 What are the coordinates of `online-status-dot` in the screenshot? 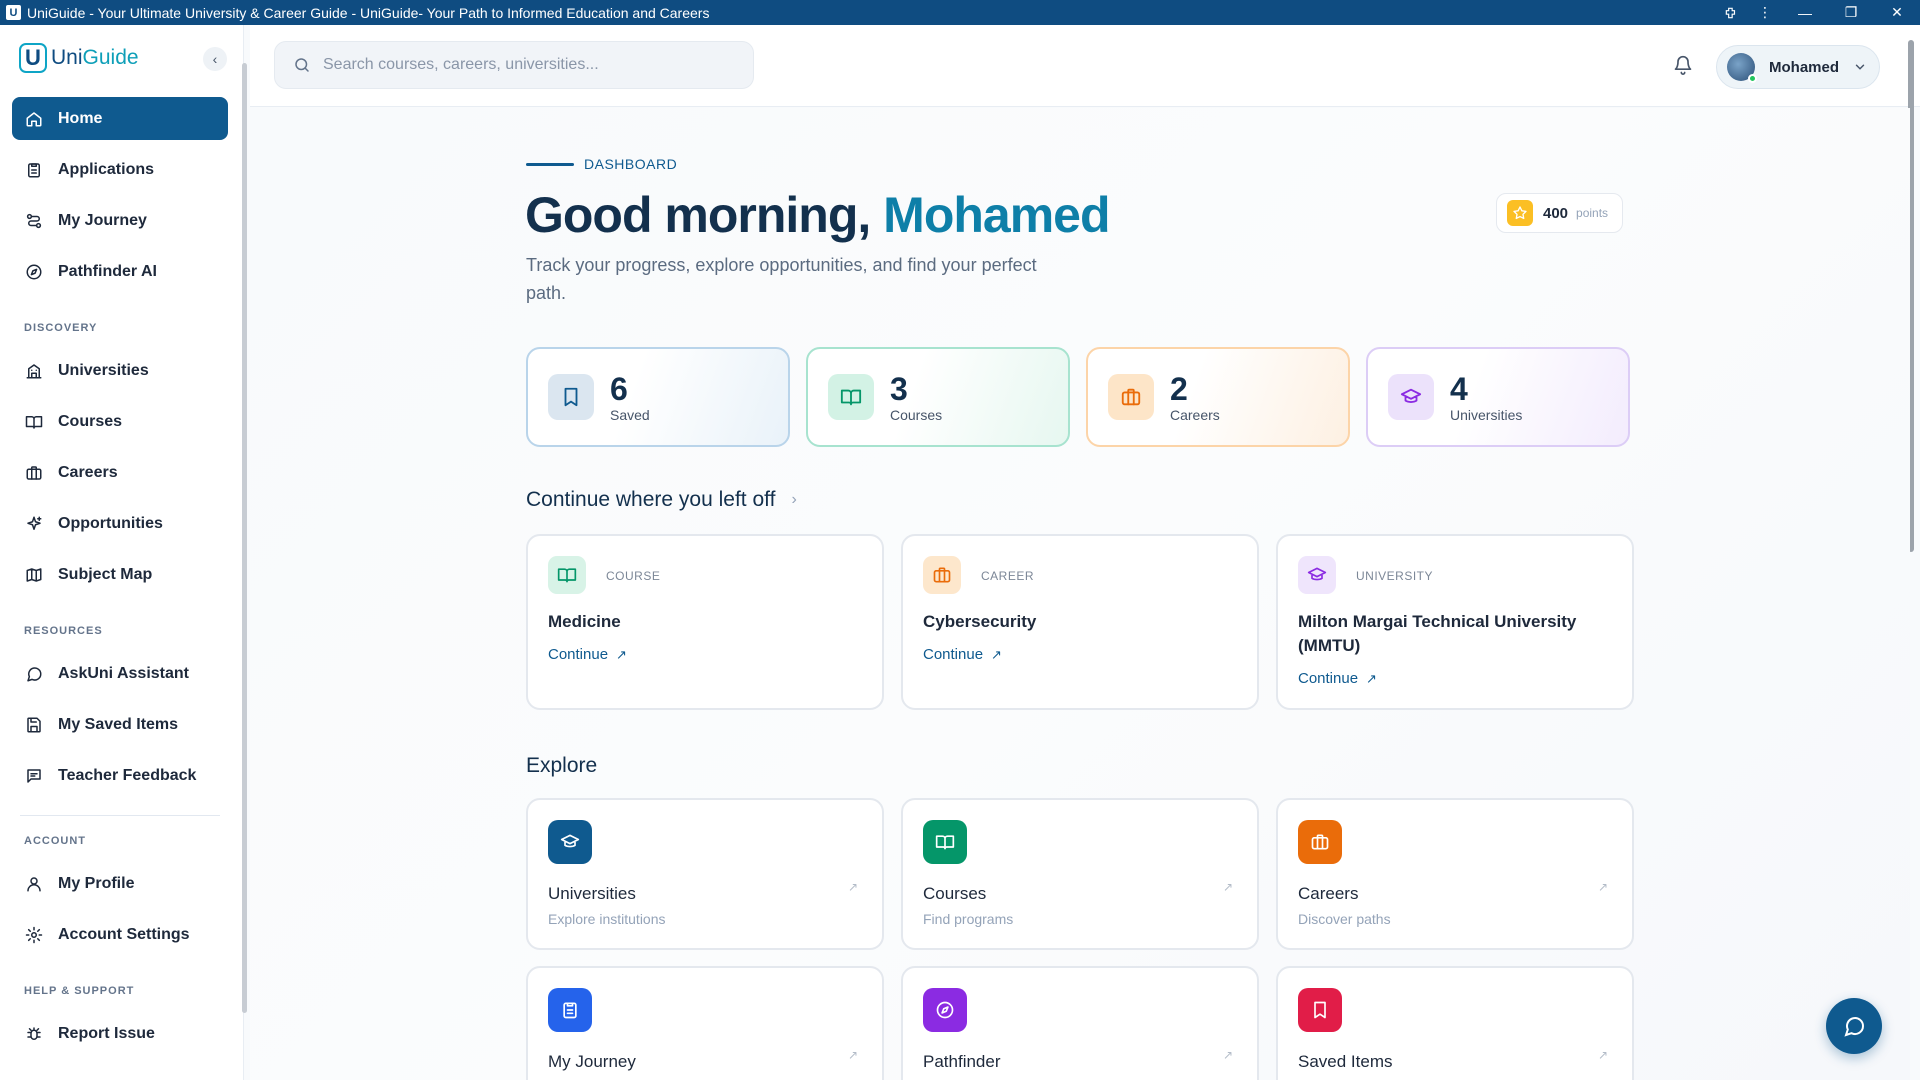 It's located at (1752, 78).